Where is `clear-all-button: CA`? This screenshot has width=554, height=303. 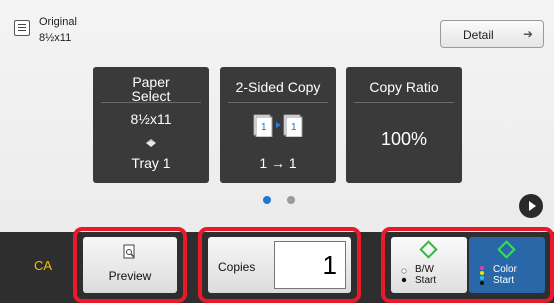 clear-all-button: CA is located at coordinates (43, 265).